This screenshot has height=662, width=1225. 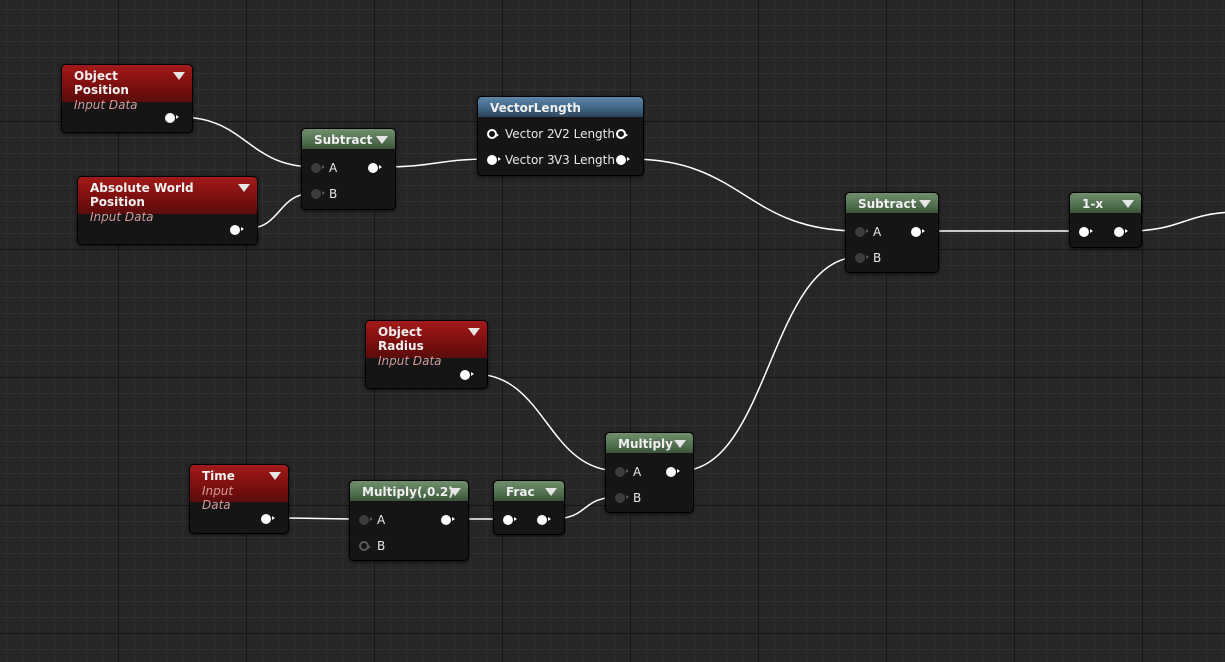 I want to click on node-title: Frac, so click(x=520, y=492).